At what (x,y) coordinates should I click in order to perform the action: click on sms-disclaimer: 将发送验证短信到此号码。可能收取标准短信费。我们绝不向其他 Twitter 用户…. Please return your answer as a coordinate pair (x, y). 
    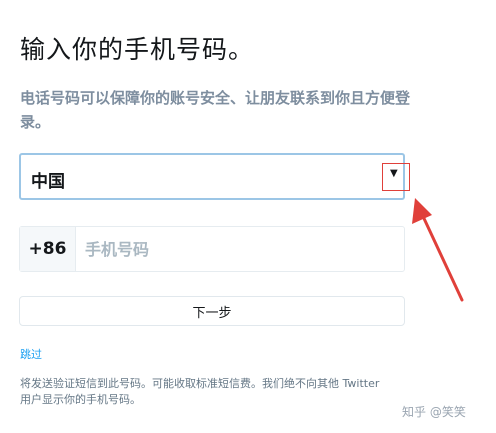
    Looking at the image, I should click on (200, 391).